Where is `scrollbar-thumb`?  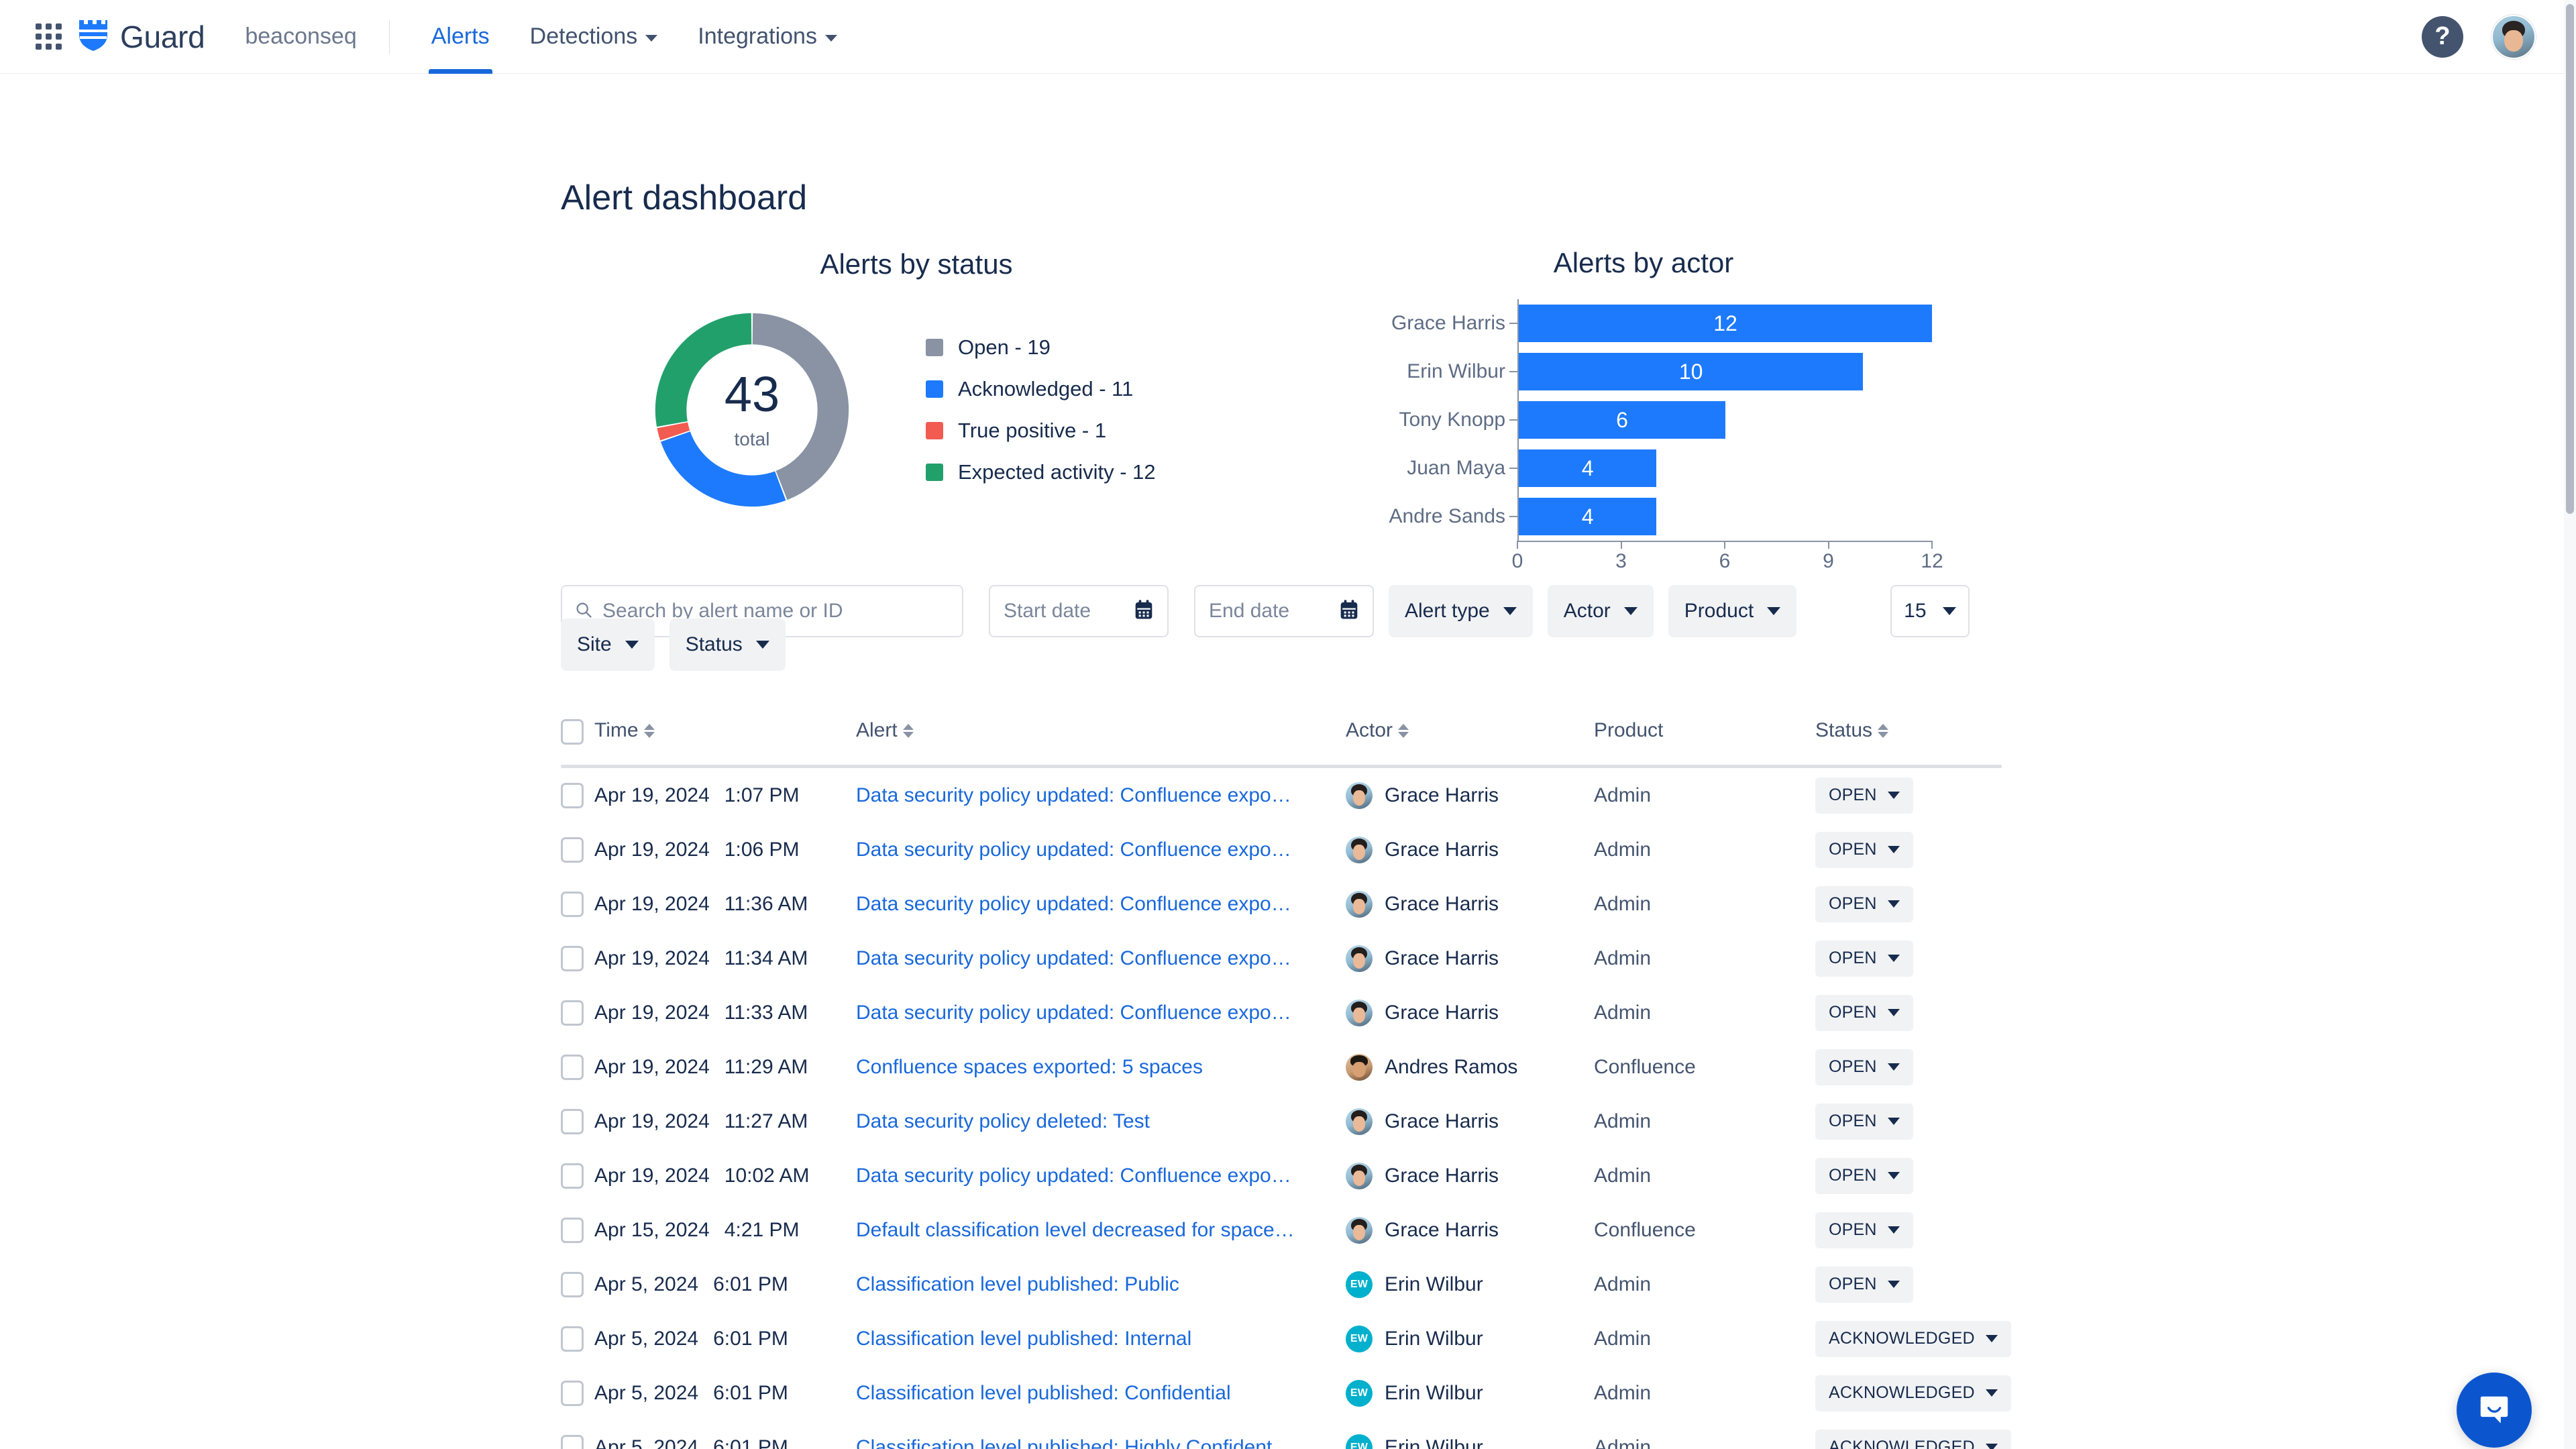 scrollbar-thumb is located at coordinates (2570, 259).